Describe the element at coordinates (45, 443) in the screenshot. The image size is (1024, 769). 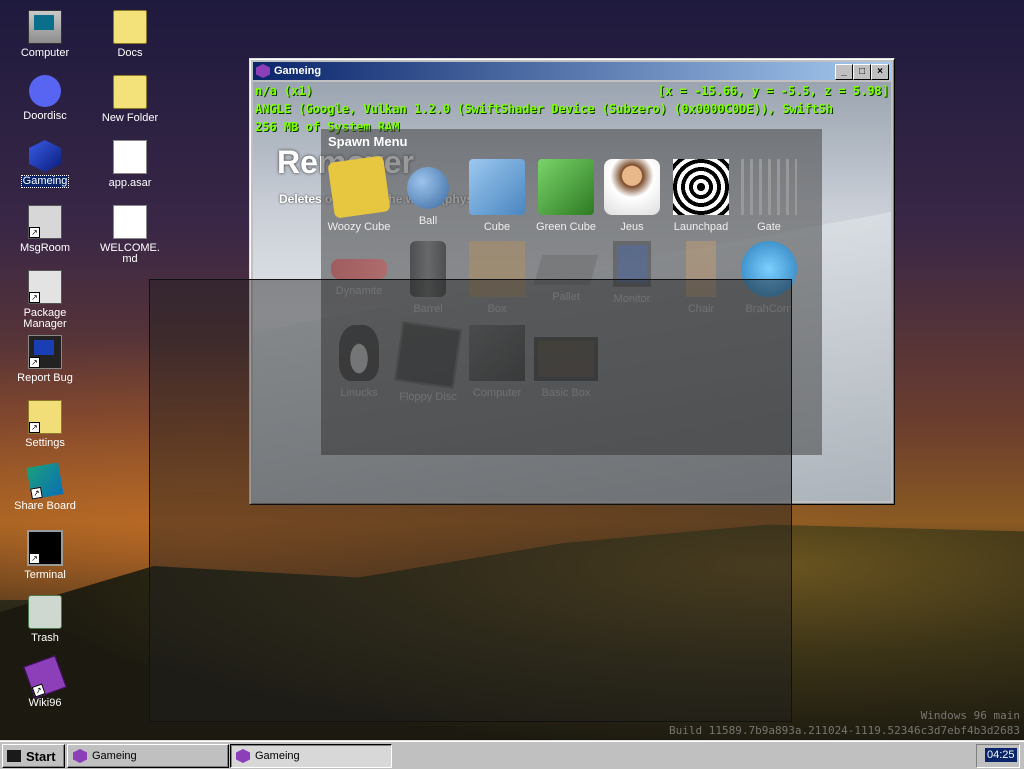
I see `desktop-icon-label: Settings` at that location.